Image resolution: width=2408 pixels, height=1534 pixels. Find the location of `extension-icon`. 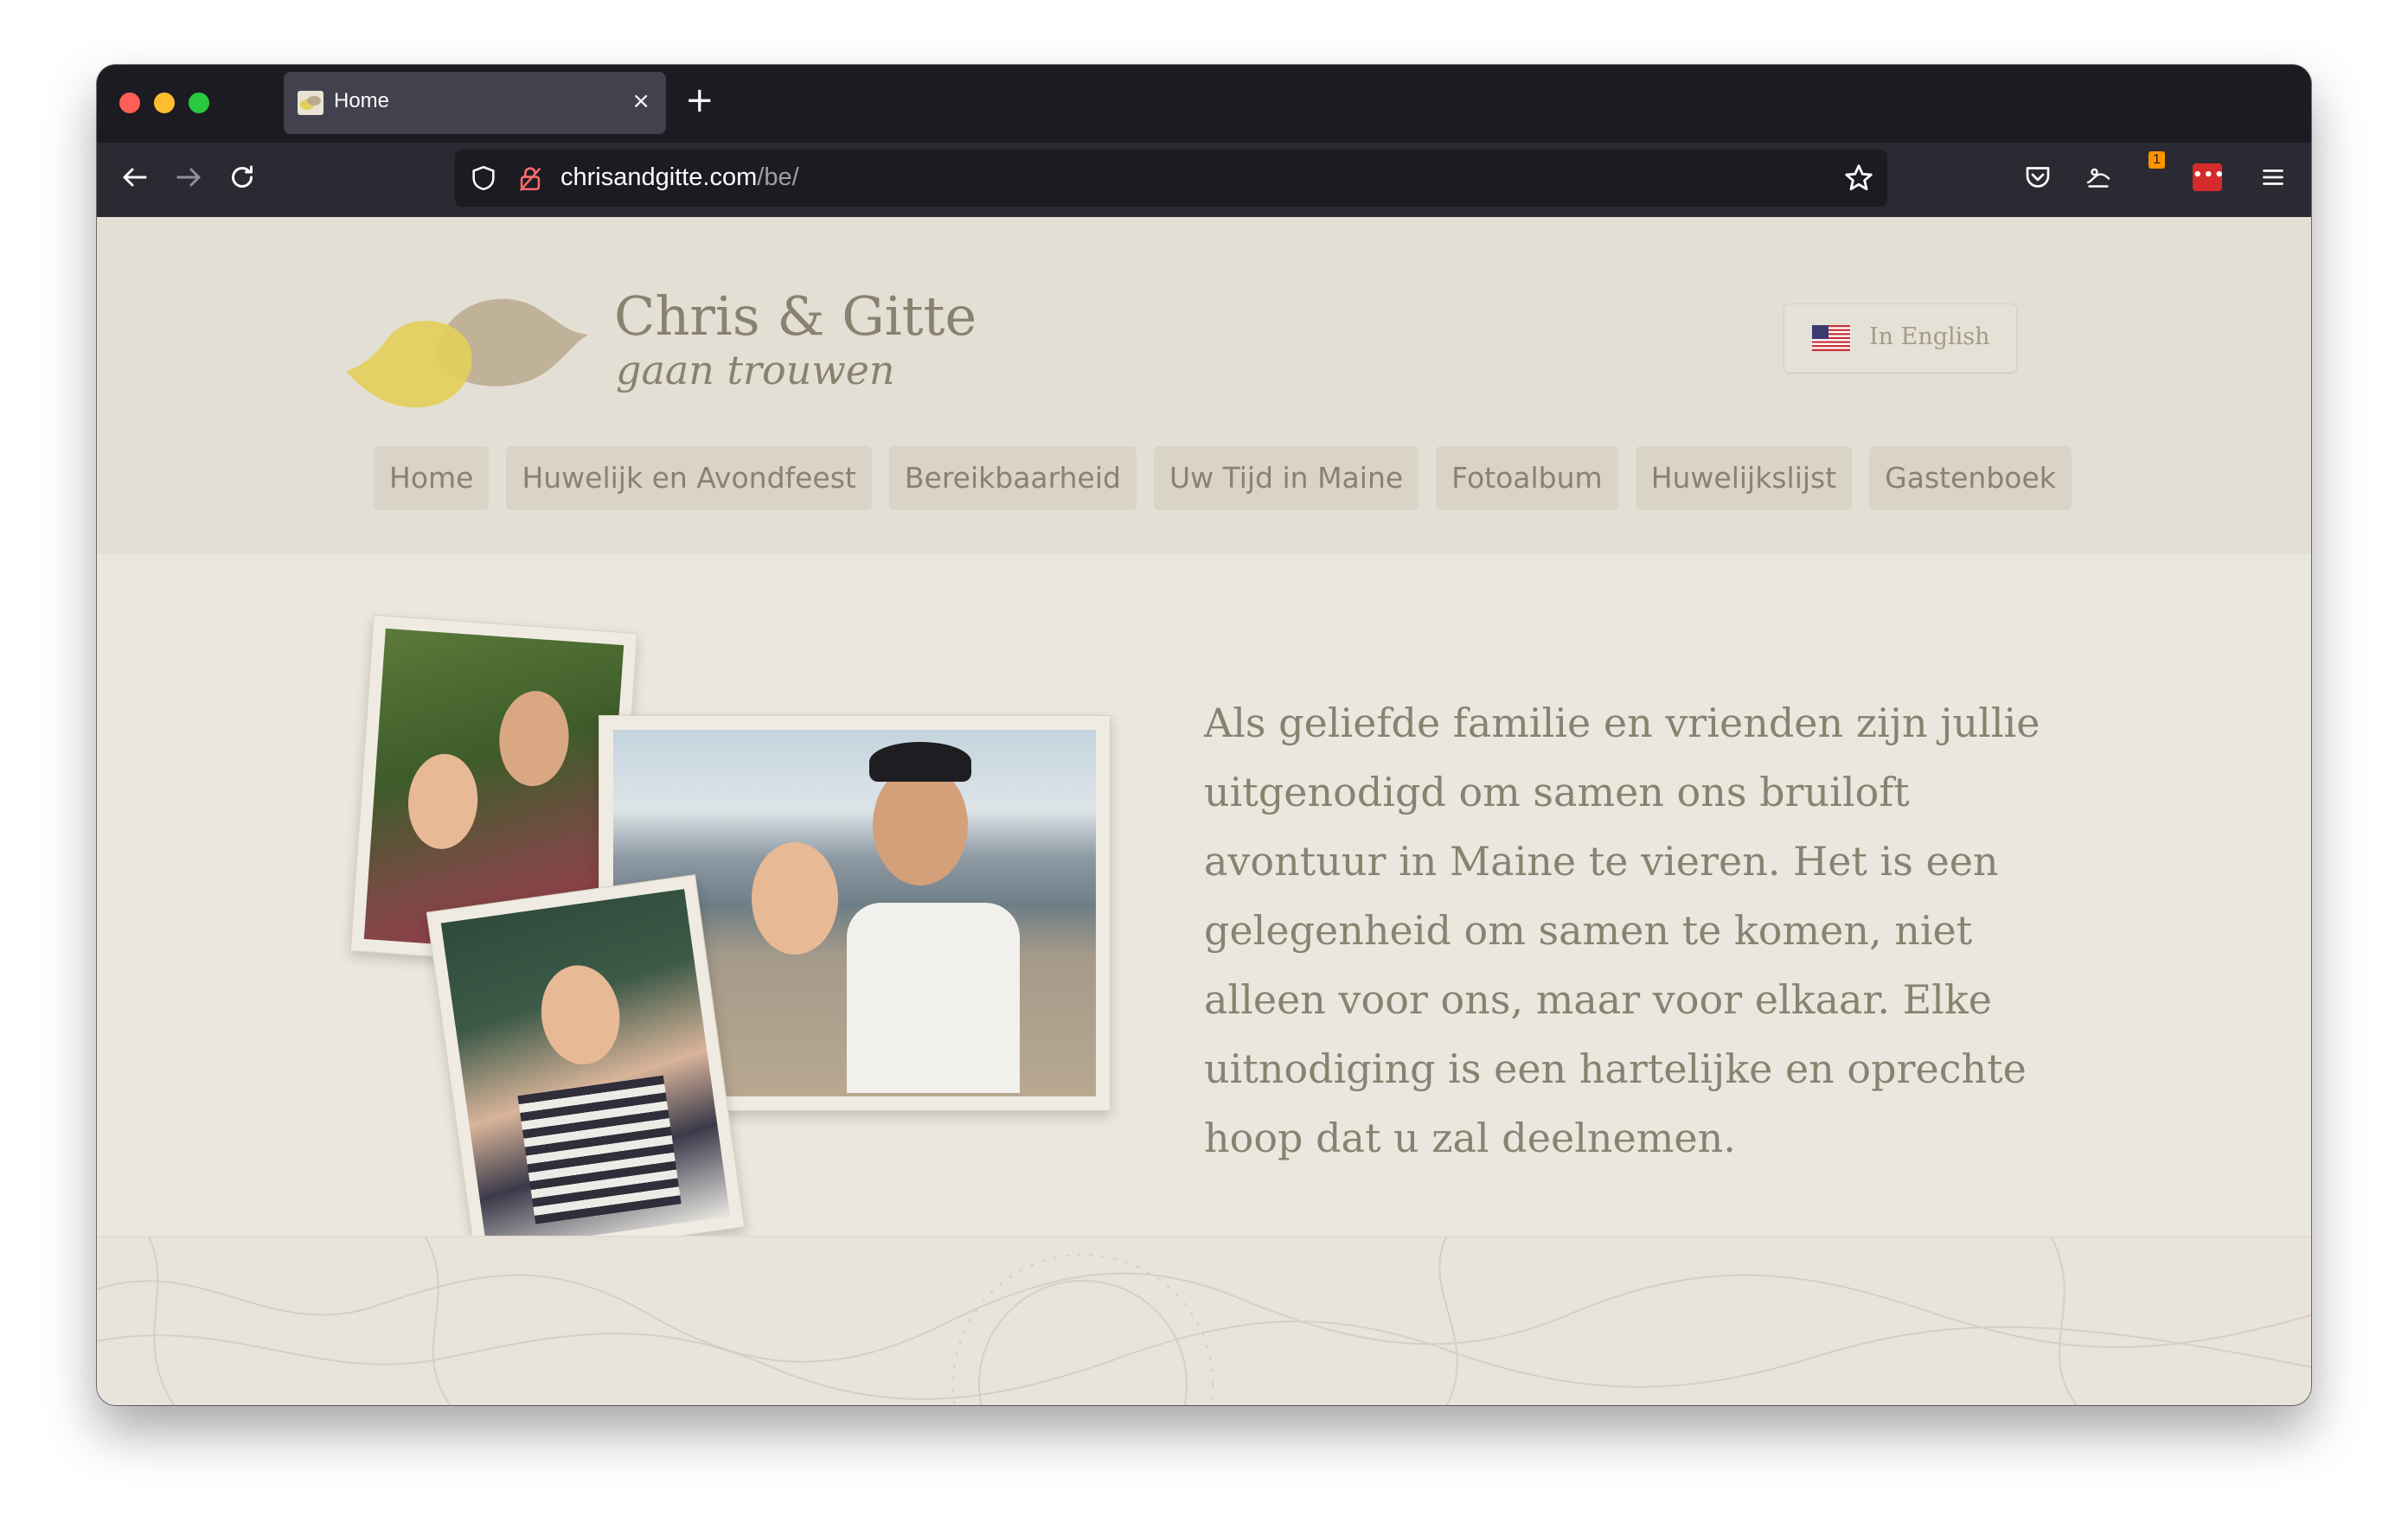

extension-icon is located at coordinates (2098, 177).